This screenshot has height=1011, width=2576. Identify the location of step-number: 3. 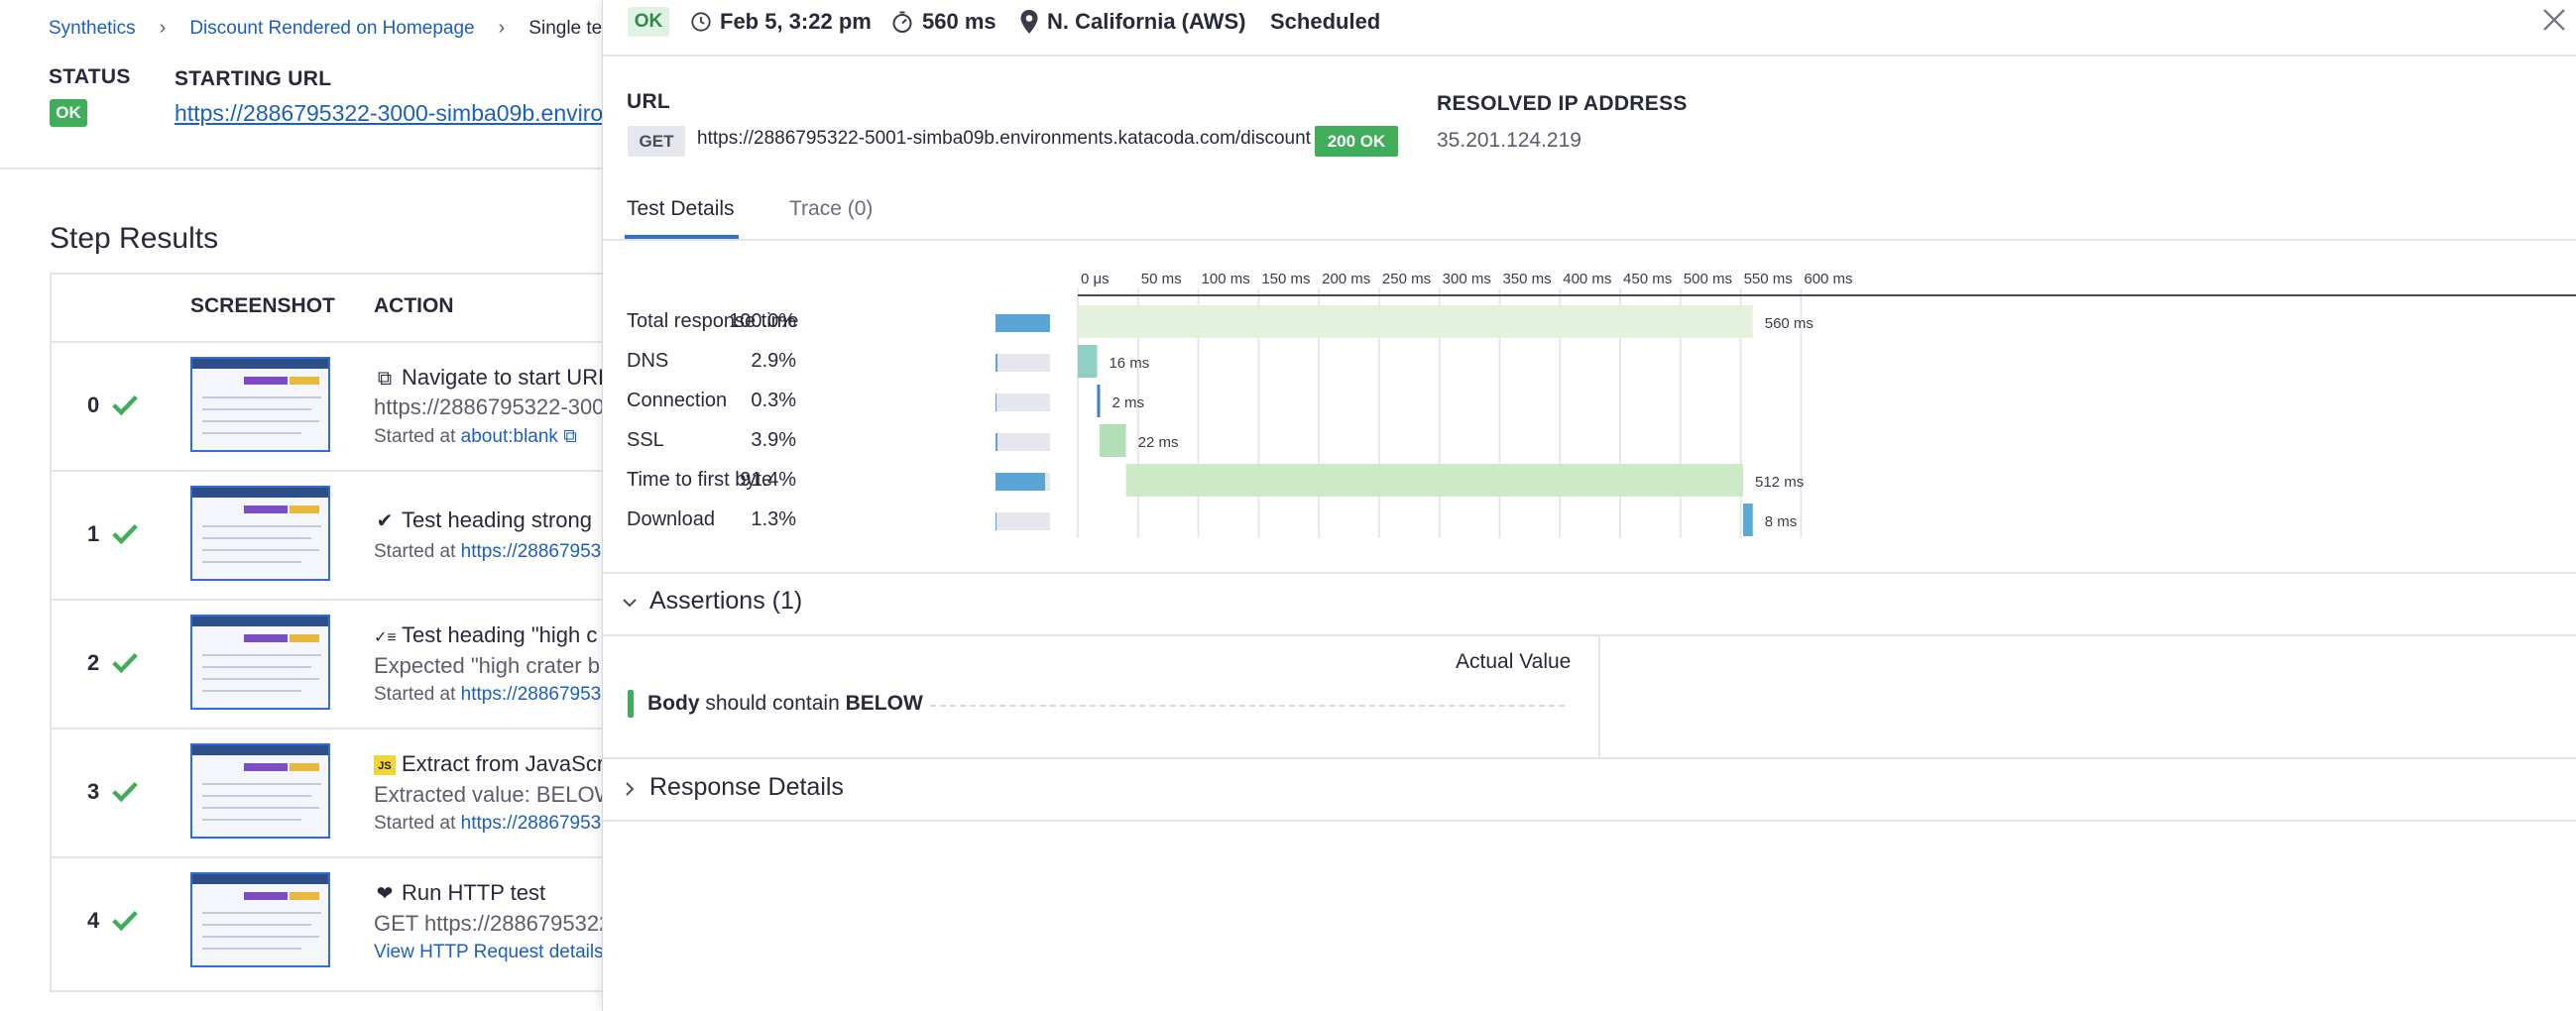
(93, 791).